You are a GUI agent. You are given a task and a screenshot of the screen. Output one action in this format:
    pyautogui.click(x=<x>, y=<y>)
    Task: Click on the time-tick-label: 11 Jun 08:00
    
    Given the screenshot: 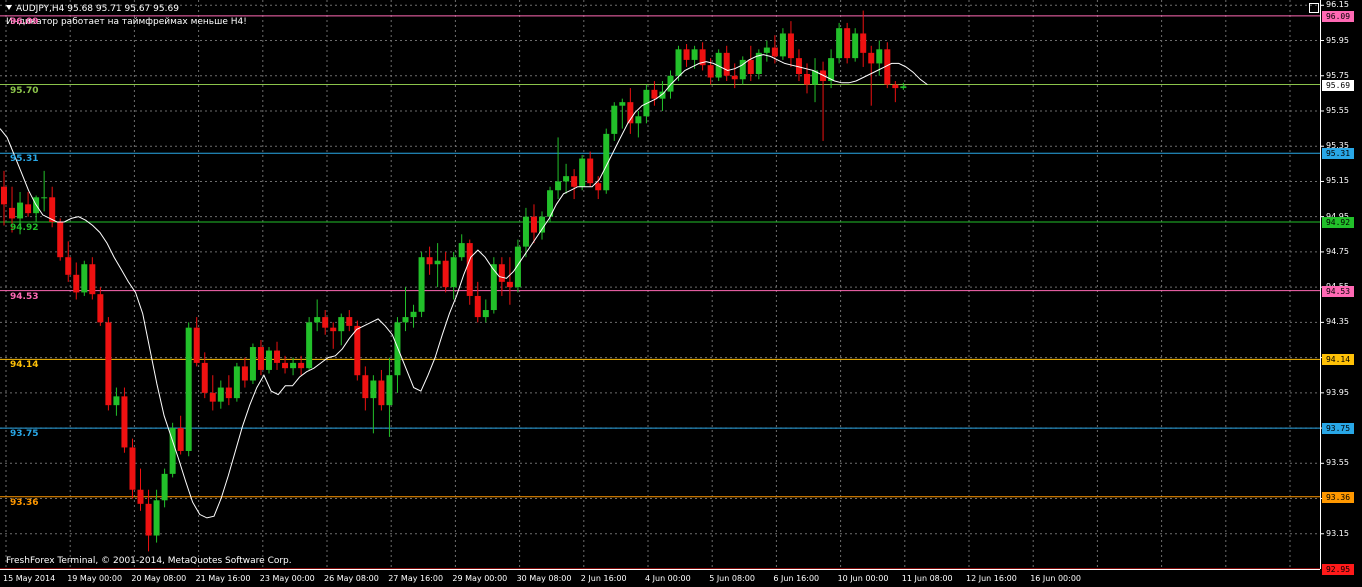 What is the action you would take?
    pyautogui.click(x=927, y=578)
    